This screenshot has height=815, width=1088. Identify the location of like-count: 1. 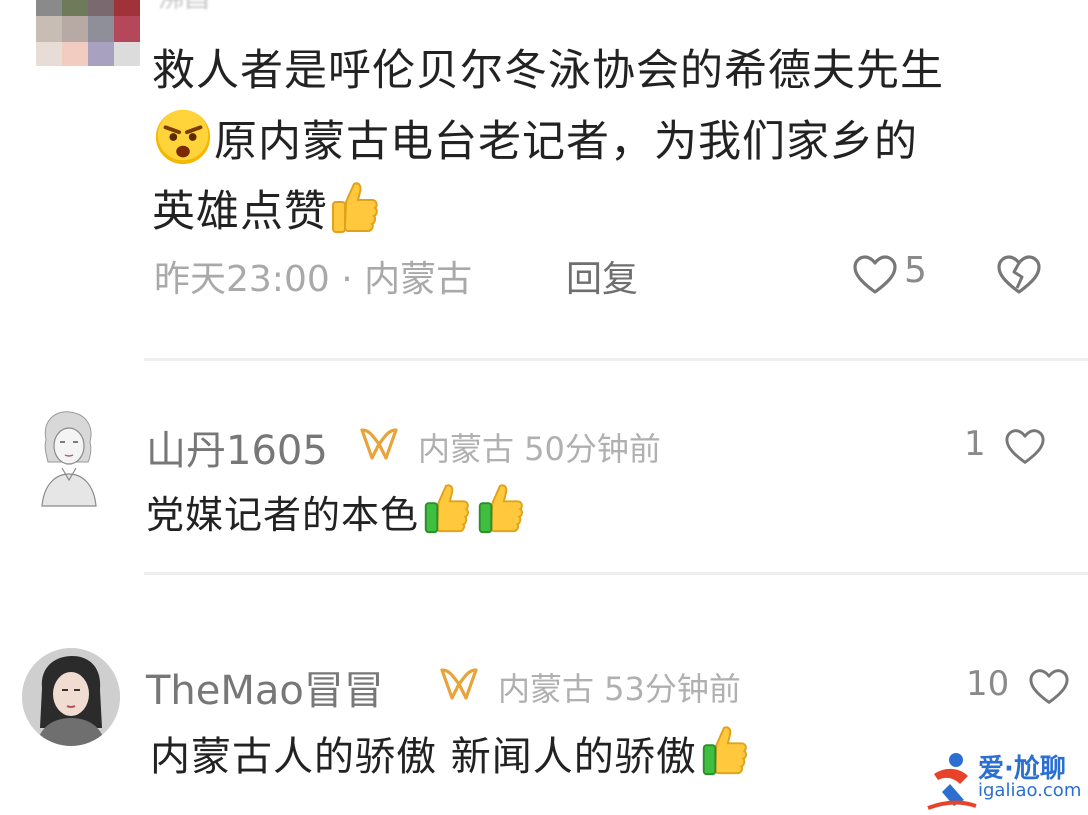
(975, 444).